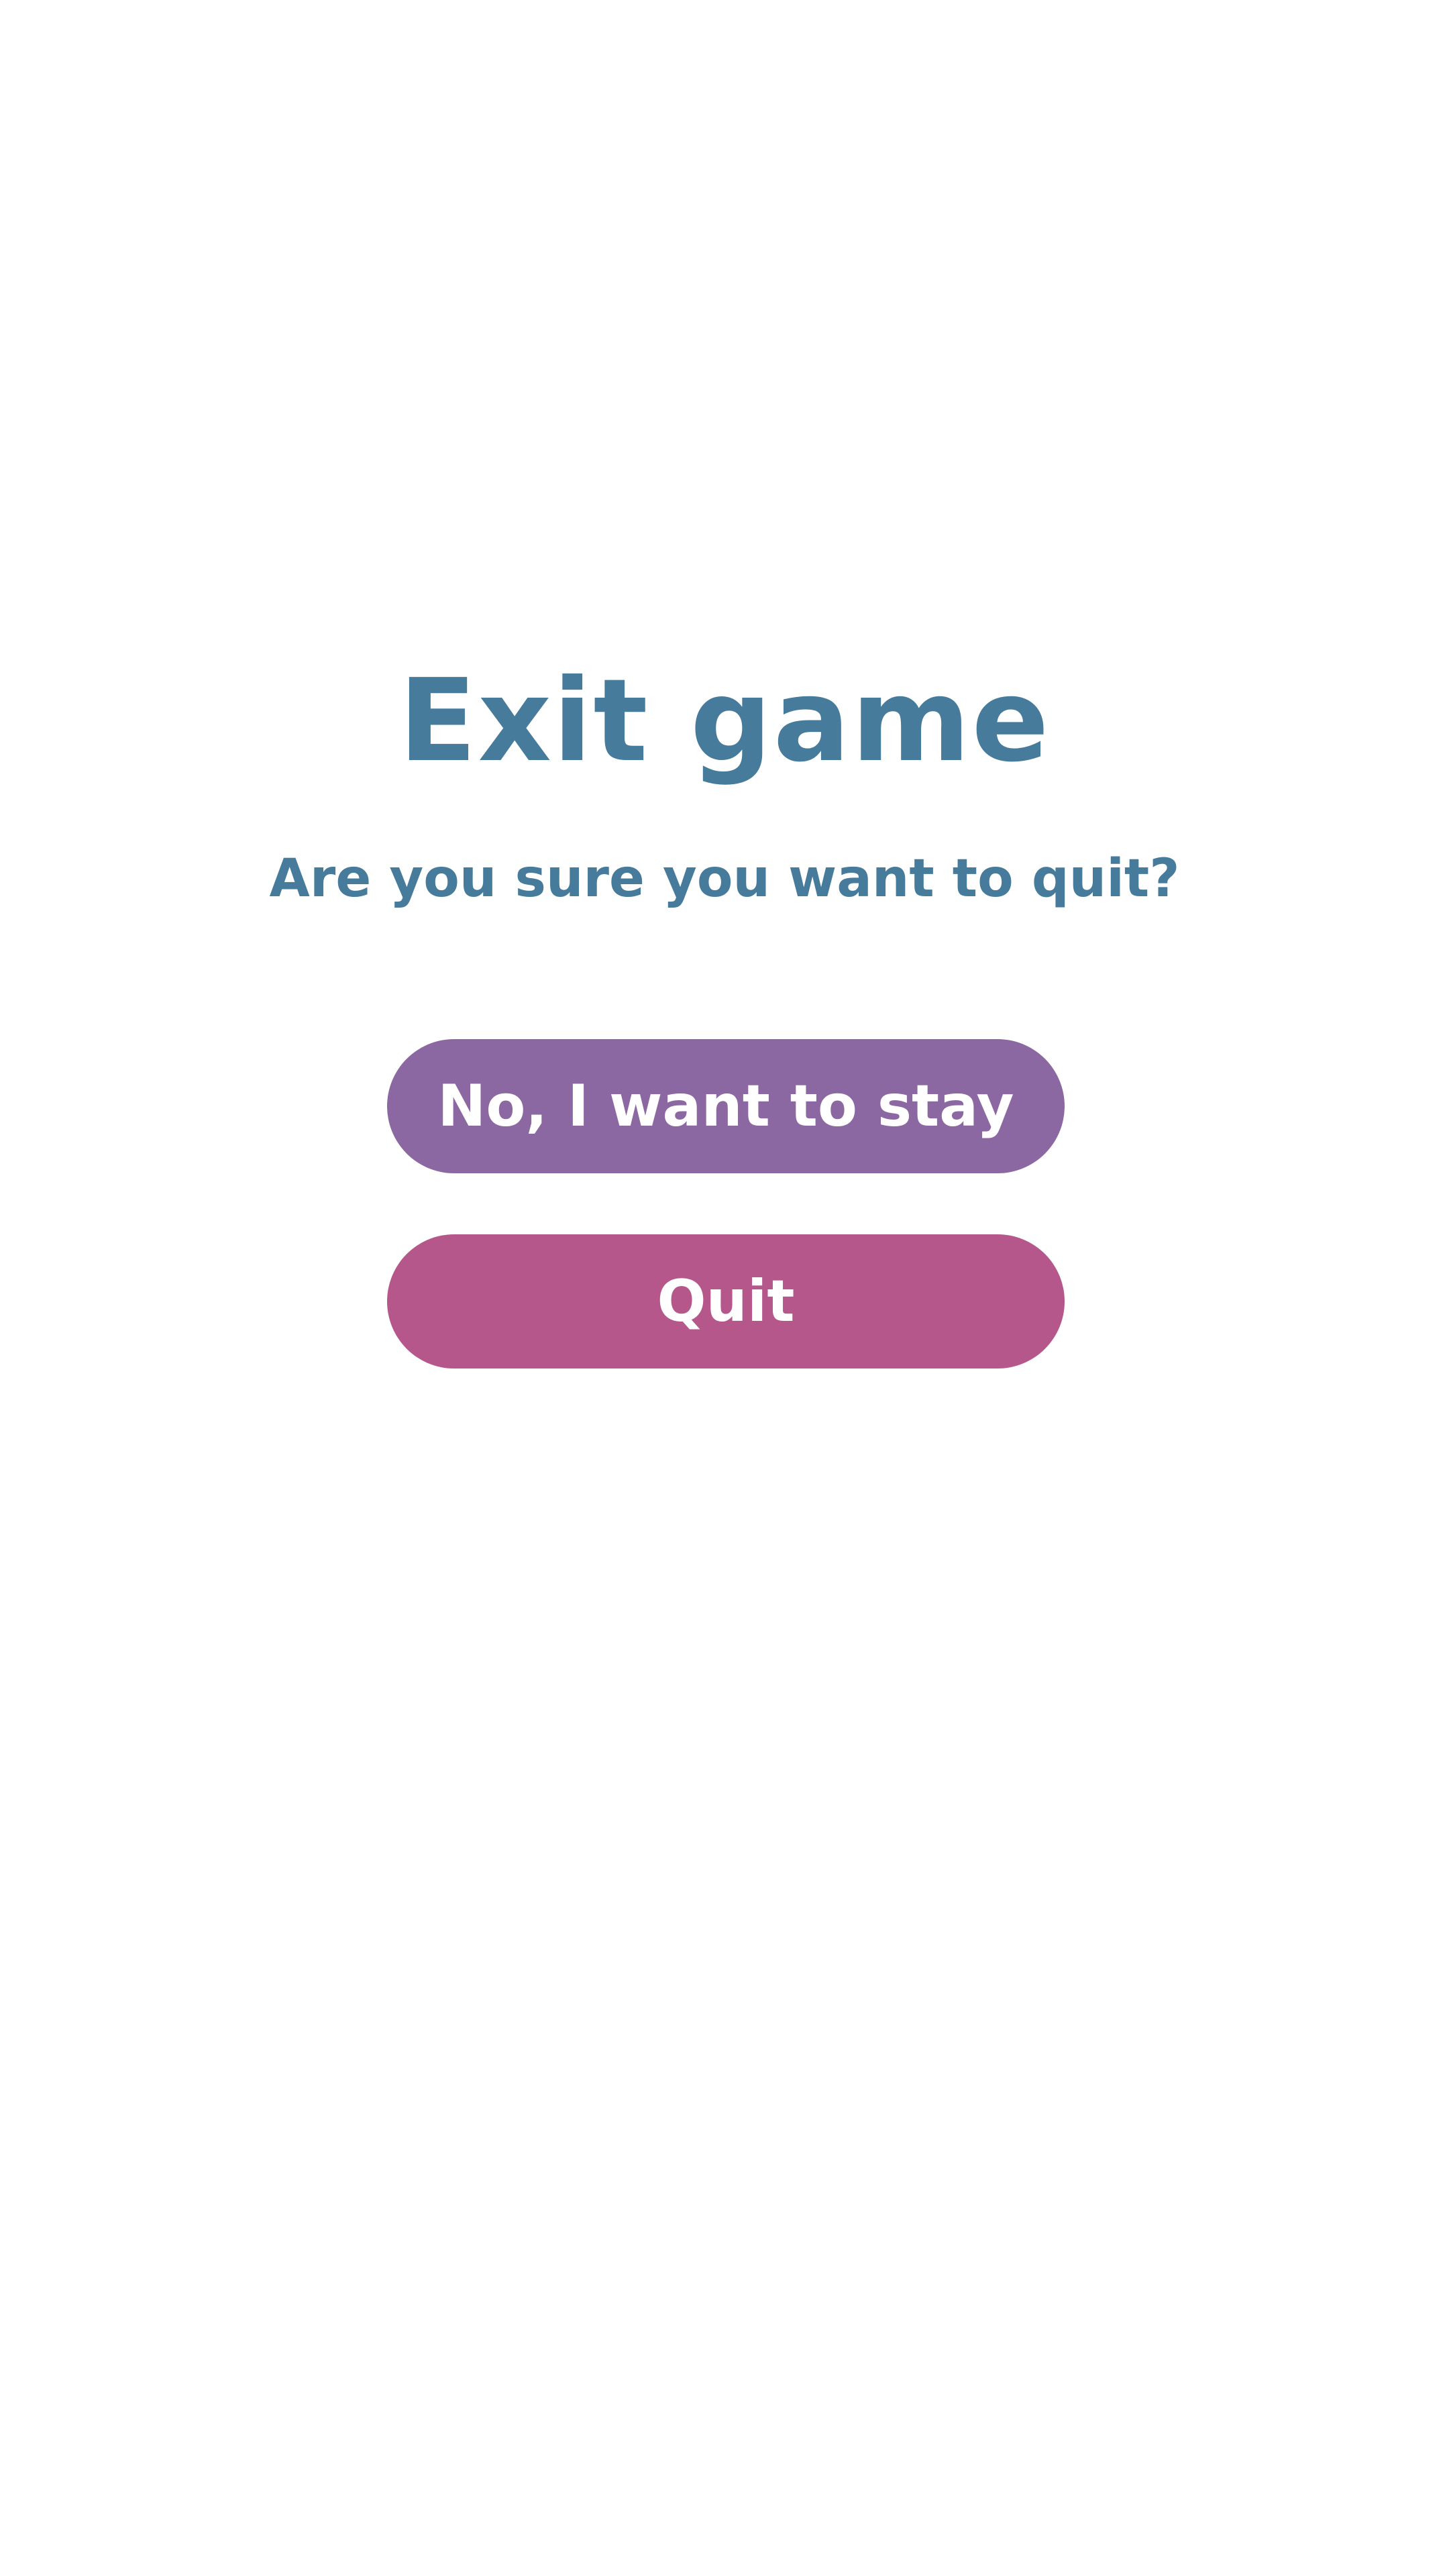 The height and width of the screenshot is (2576, 1449). I want to click on dialog-message: Are you sure you want to quit?, so click(724, 879).